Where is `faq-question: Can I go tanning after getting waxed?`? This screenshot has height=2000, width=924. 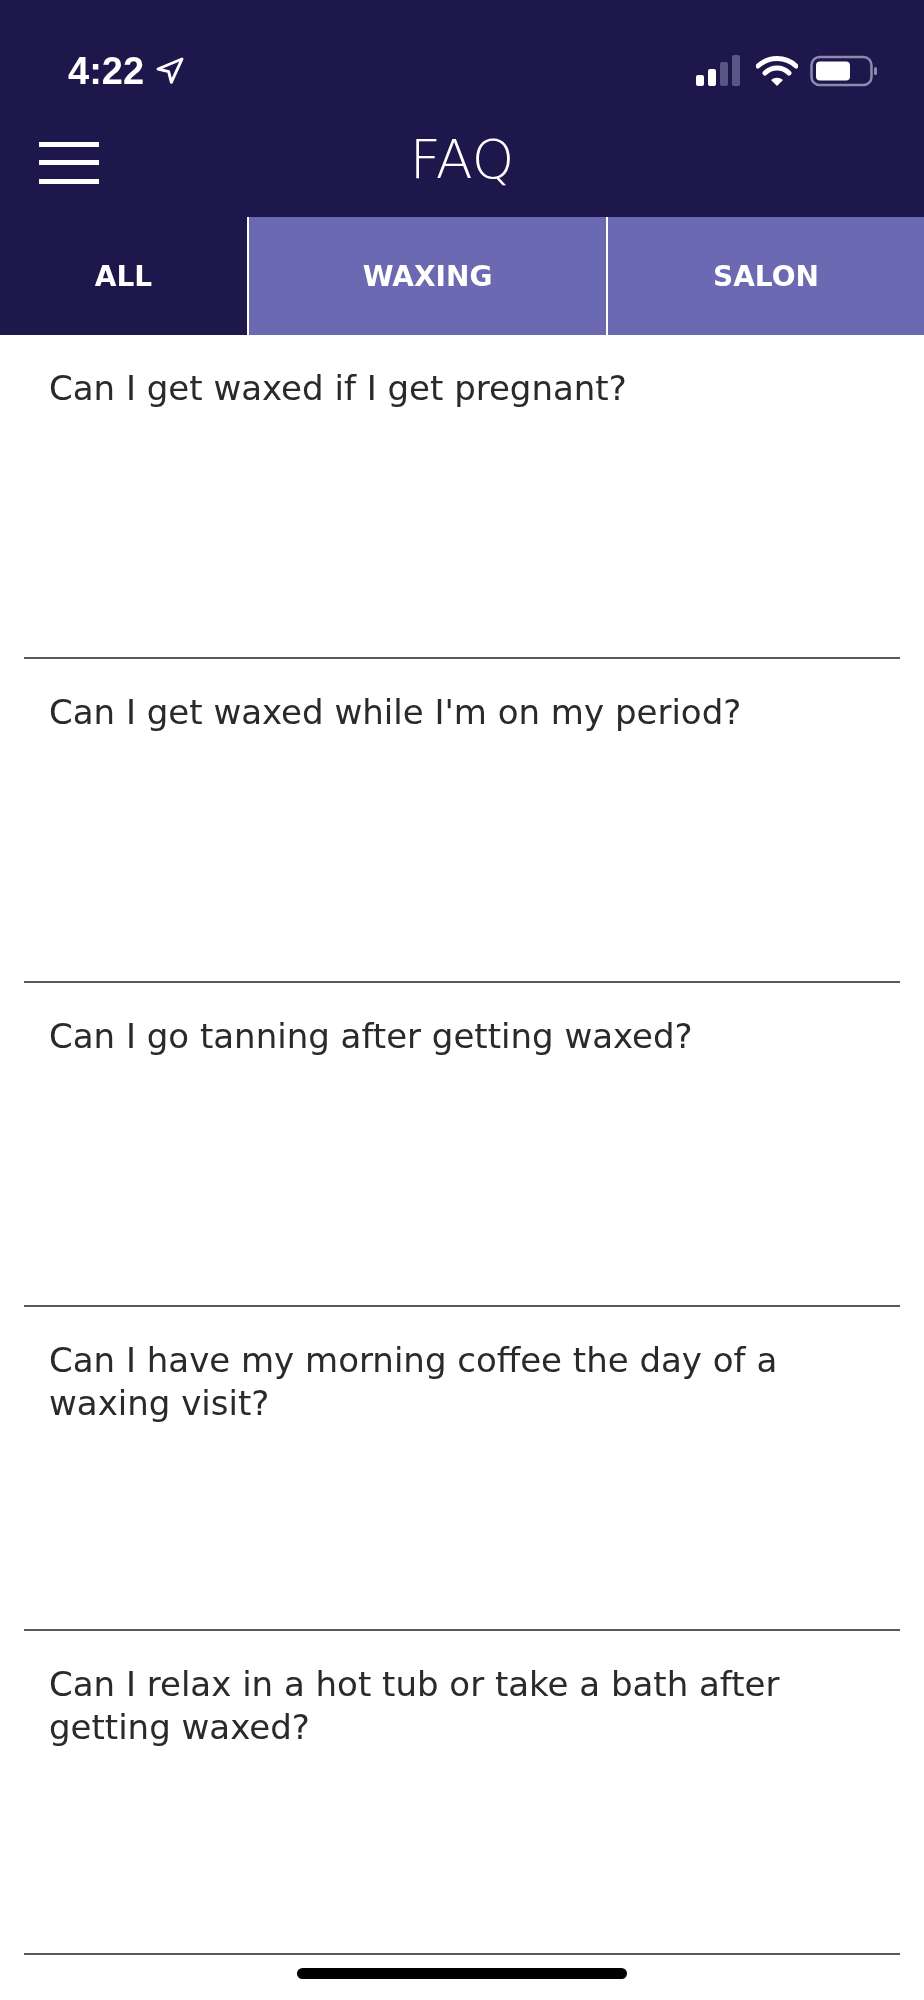 faq-question: Can I go tanning after getting waxed? is located at coordinates (371, 1037).